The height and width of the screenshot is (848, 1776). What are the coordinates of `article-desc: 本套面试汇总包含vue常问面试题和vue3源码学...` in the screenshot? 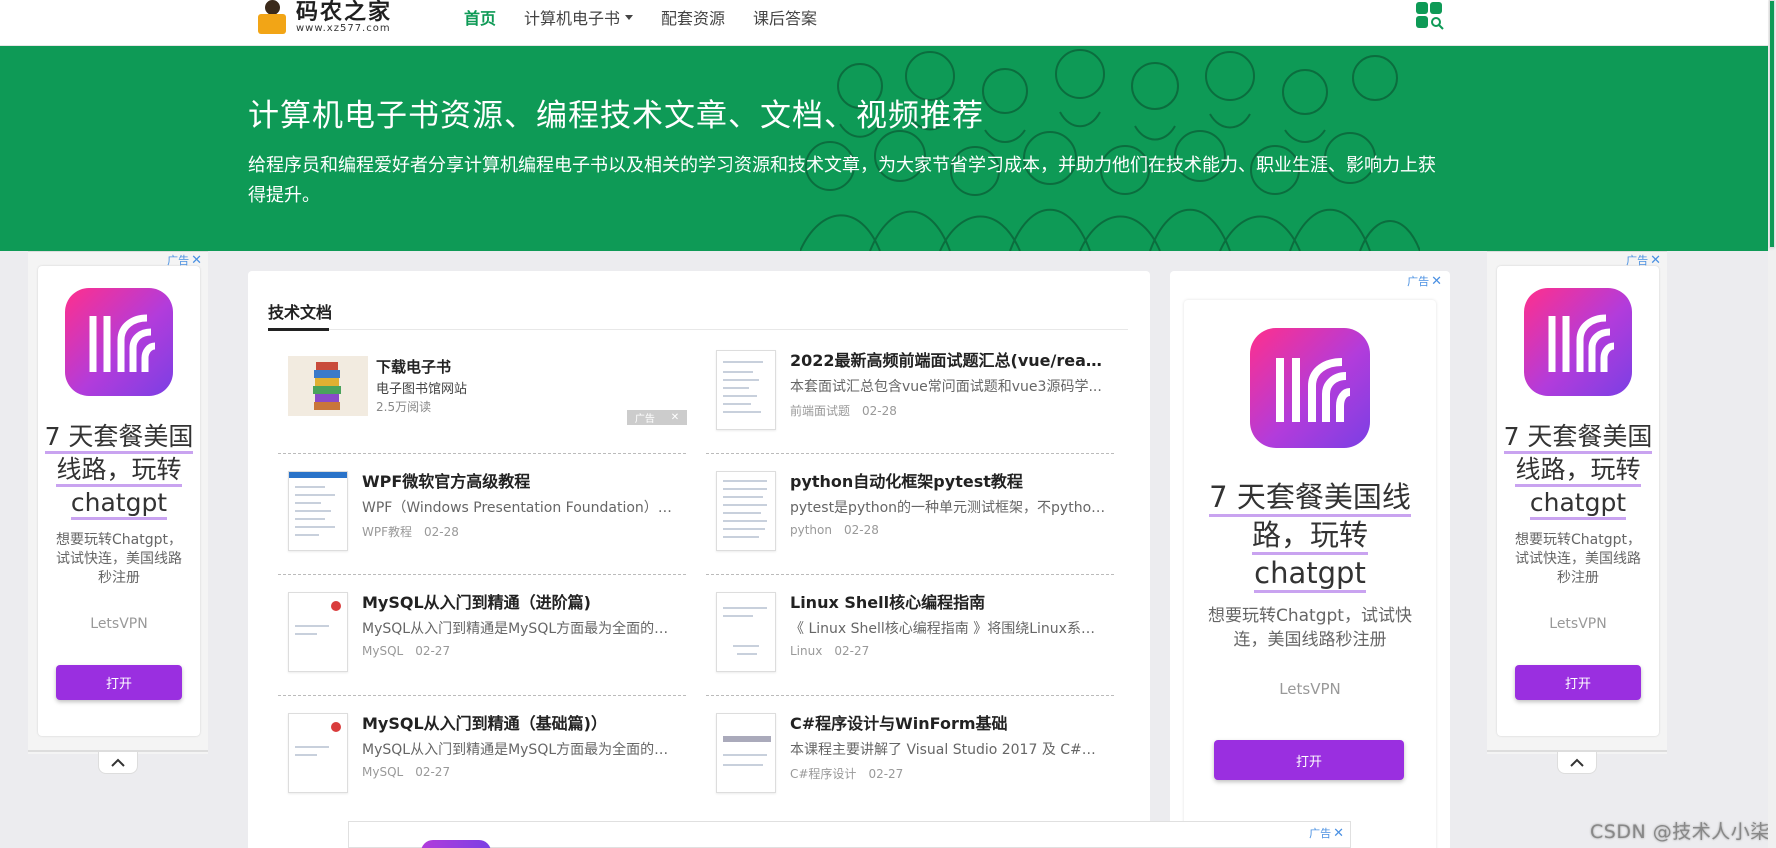 It's located at (946, 387).